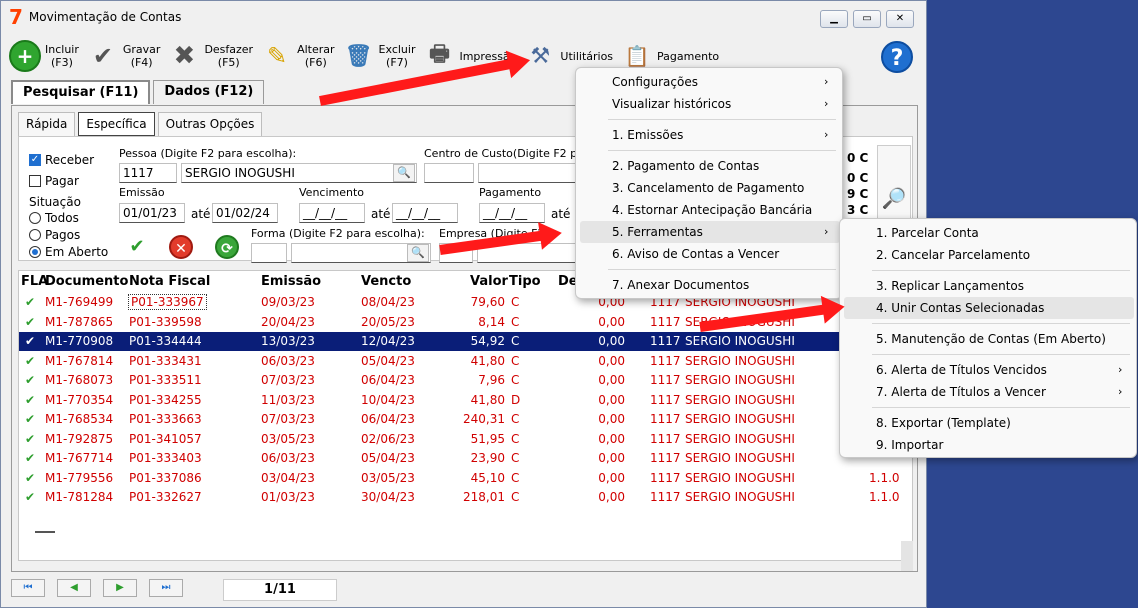 The width and height of the screenshot is (1138, 608). I want to click on venc-de-input: __/__/__, so click(332, 213).